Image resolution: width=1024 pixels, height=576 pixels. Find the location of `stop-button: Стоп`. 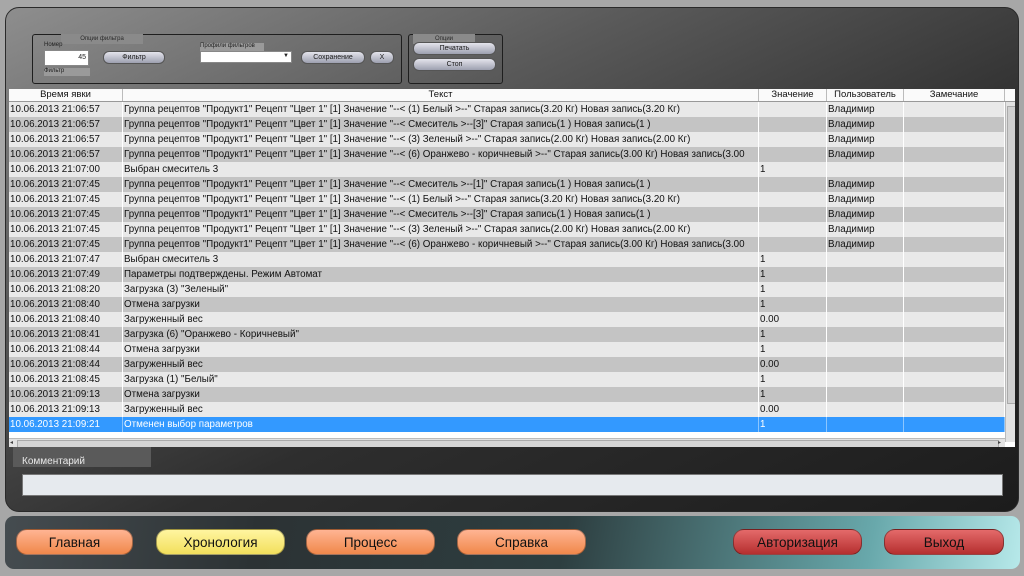

stop-button: Стоп is located at coordinates (454, 64).